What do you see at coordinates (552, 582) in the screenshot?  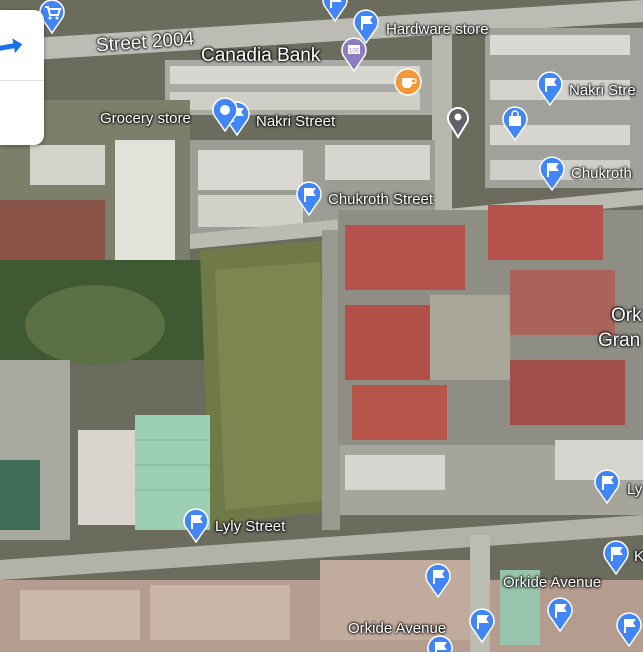 I see `orkide-avenue-label: Orkide Avenue` at bounding box center [552, 582].